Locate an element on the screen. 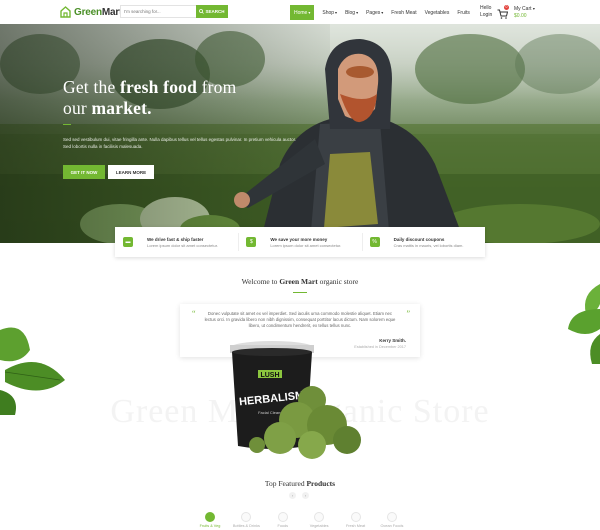  greens-image is located at coordinates (305, 422).